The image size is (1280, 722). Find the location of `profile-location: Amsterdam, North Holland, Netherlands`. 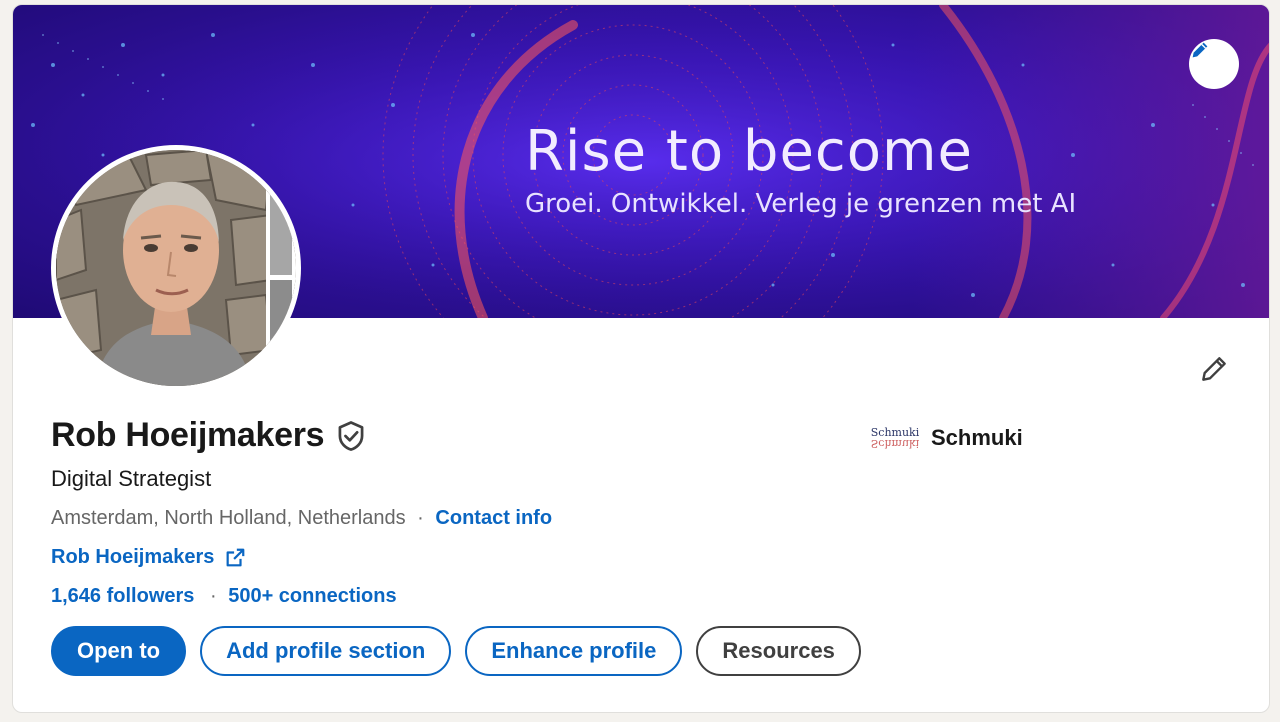

profile-location: Amsterdam, North Holland, Netherlands is located at coordinates (228, 518).